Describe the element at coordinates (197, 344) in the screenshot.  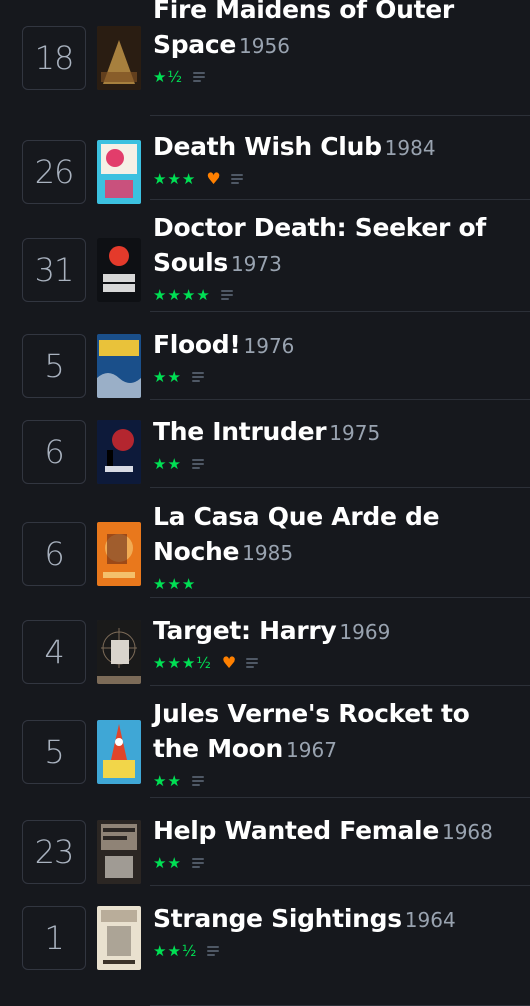
I see `film-title: Flood!` at that location.